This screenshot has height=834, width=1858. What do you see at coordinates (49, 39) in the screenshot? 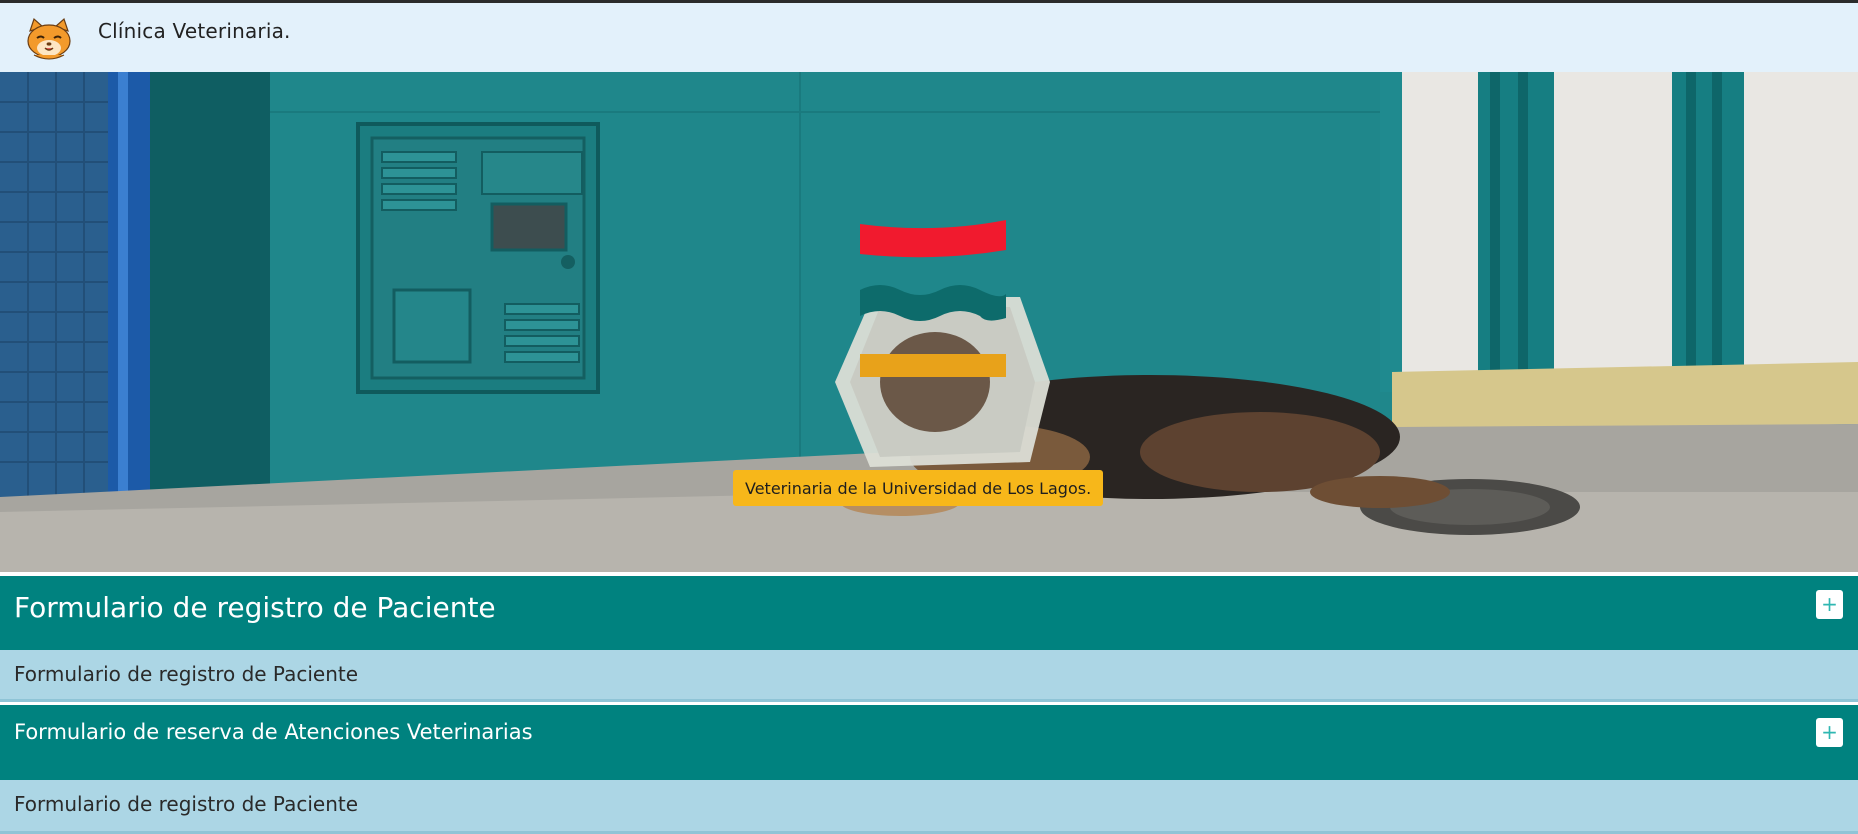
I see `cat-face-icon` at bounding box center [49, 39].